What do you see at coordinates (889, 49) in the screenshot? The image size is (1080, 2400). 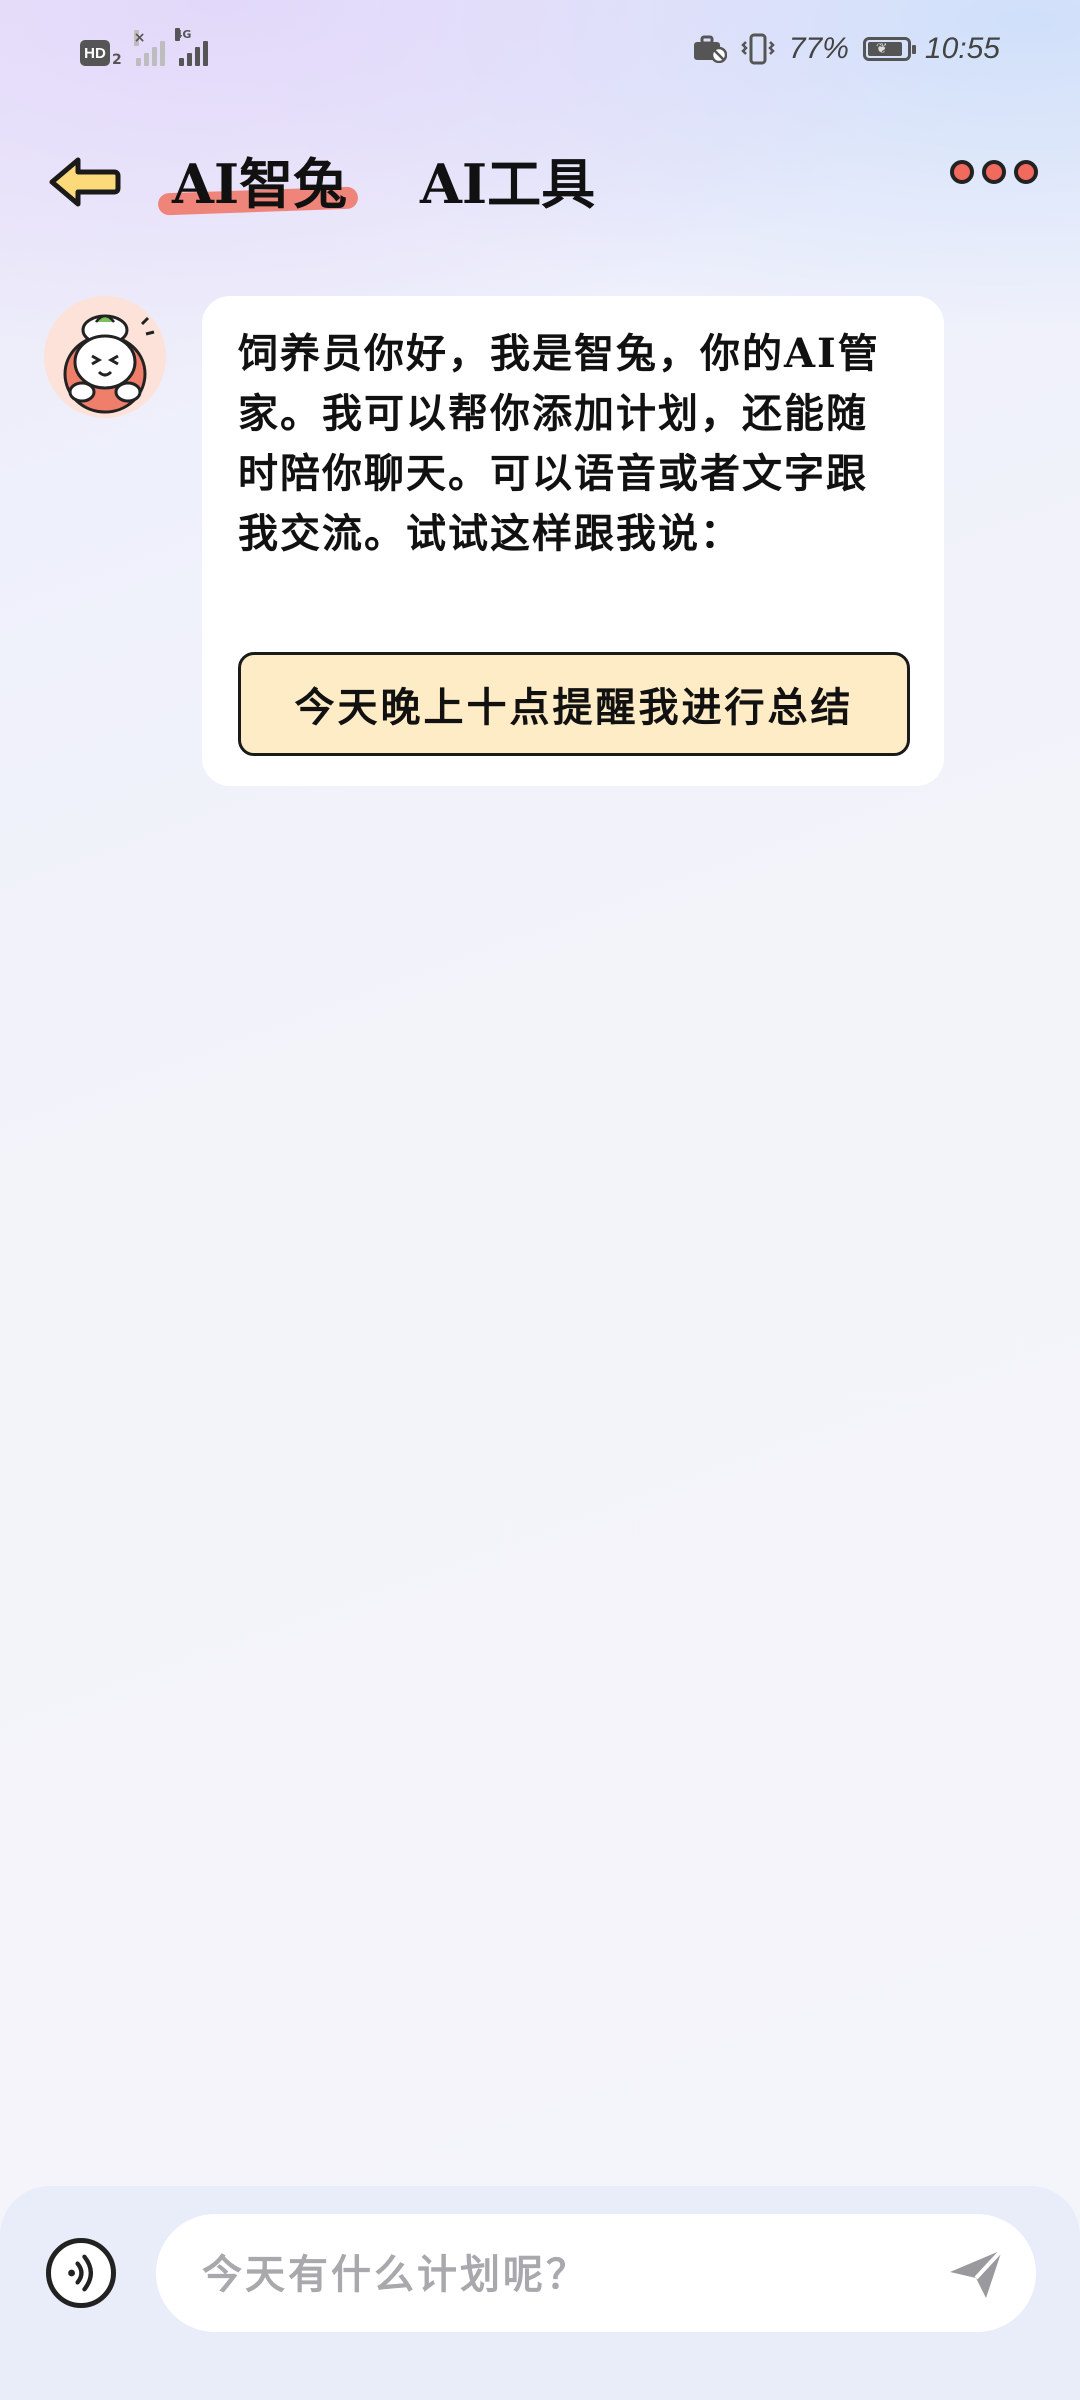 I see `battery-icon: ❦` at bounding box center [889, 49].